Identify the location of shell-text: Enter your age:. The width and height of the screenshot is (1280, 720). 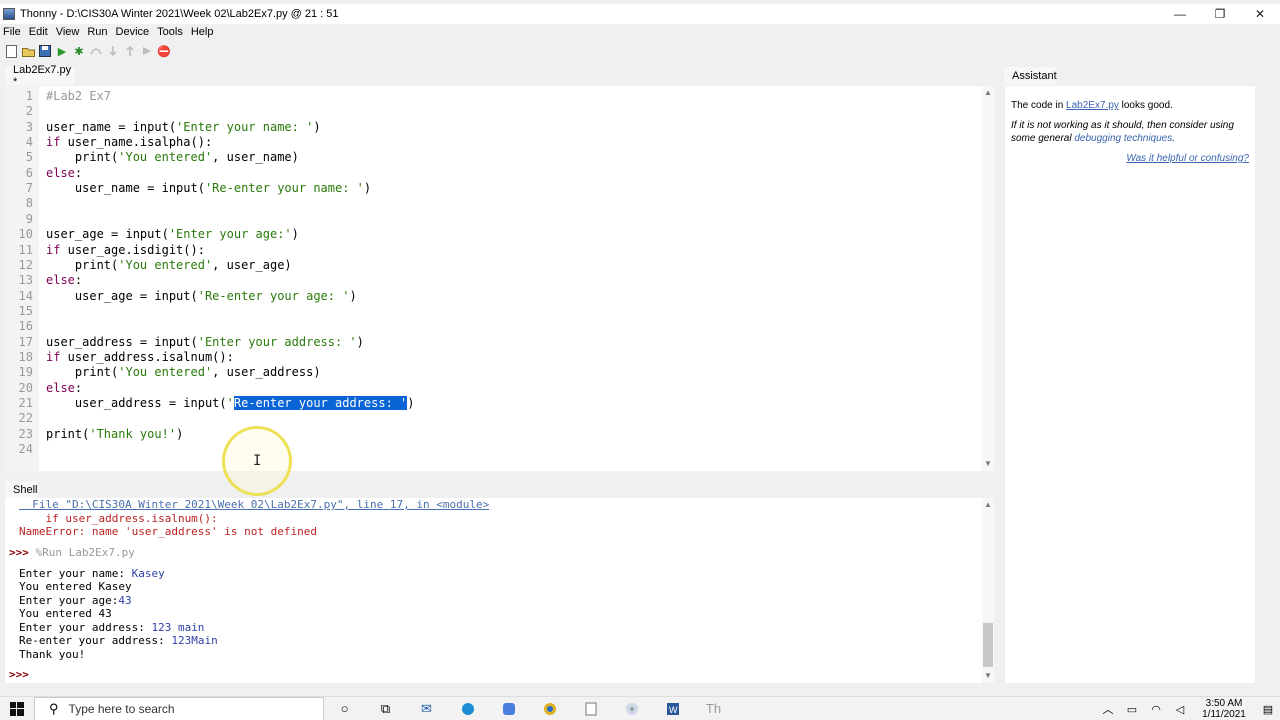
(69, 600).